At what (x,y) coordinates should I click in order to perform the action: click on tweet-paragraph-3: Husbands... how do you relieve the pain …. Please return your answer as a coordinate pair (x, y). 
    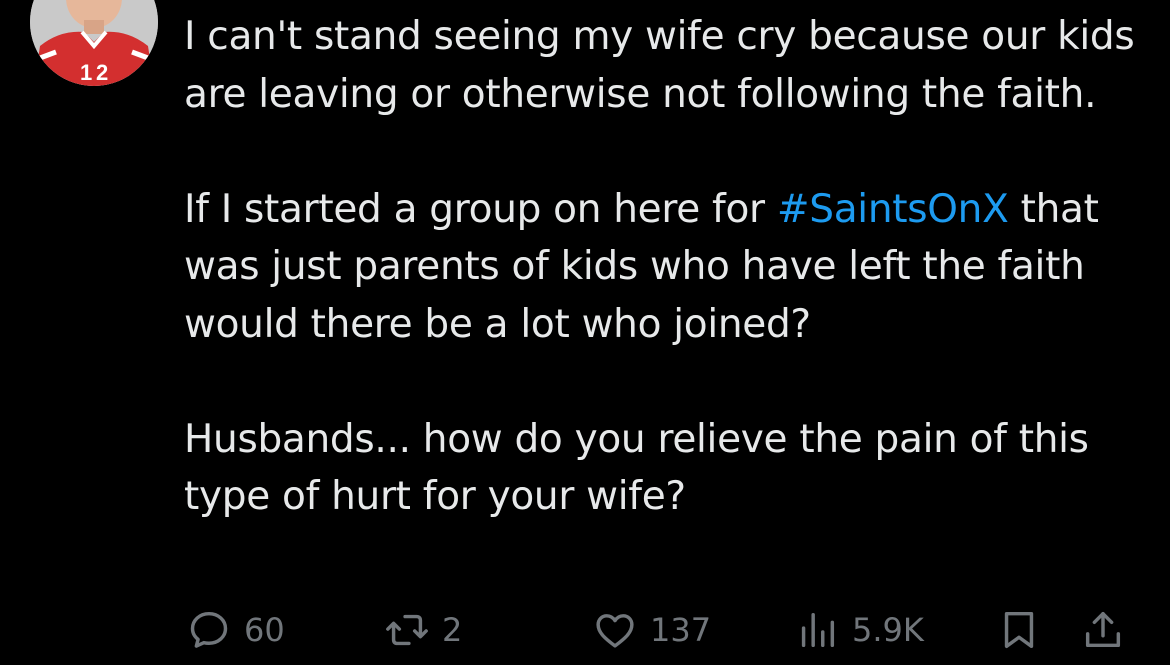
    Looking at the image, I should click on (636, 468).